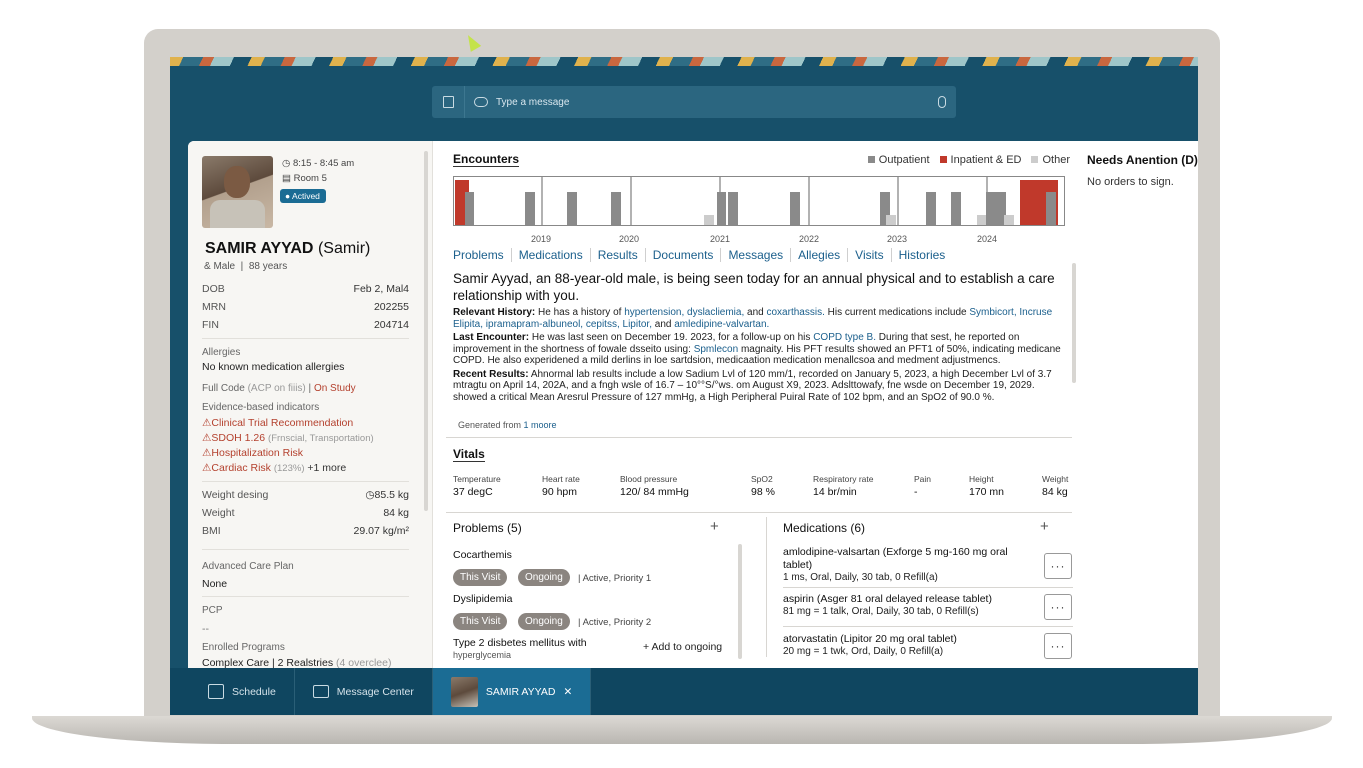 This screenshot has width=1363, height=768. What do you see at coordinates (540, 425) in the screenshot?
I see `generated-link: 1 moore` at bounding box center [540, 425].